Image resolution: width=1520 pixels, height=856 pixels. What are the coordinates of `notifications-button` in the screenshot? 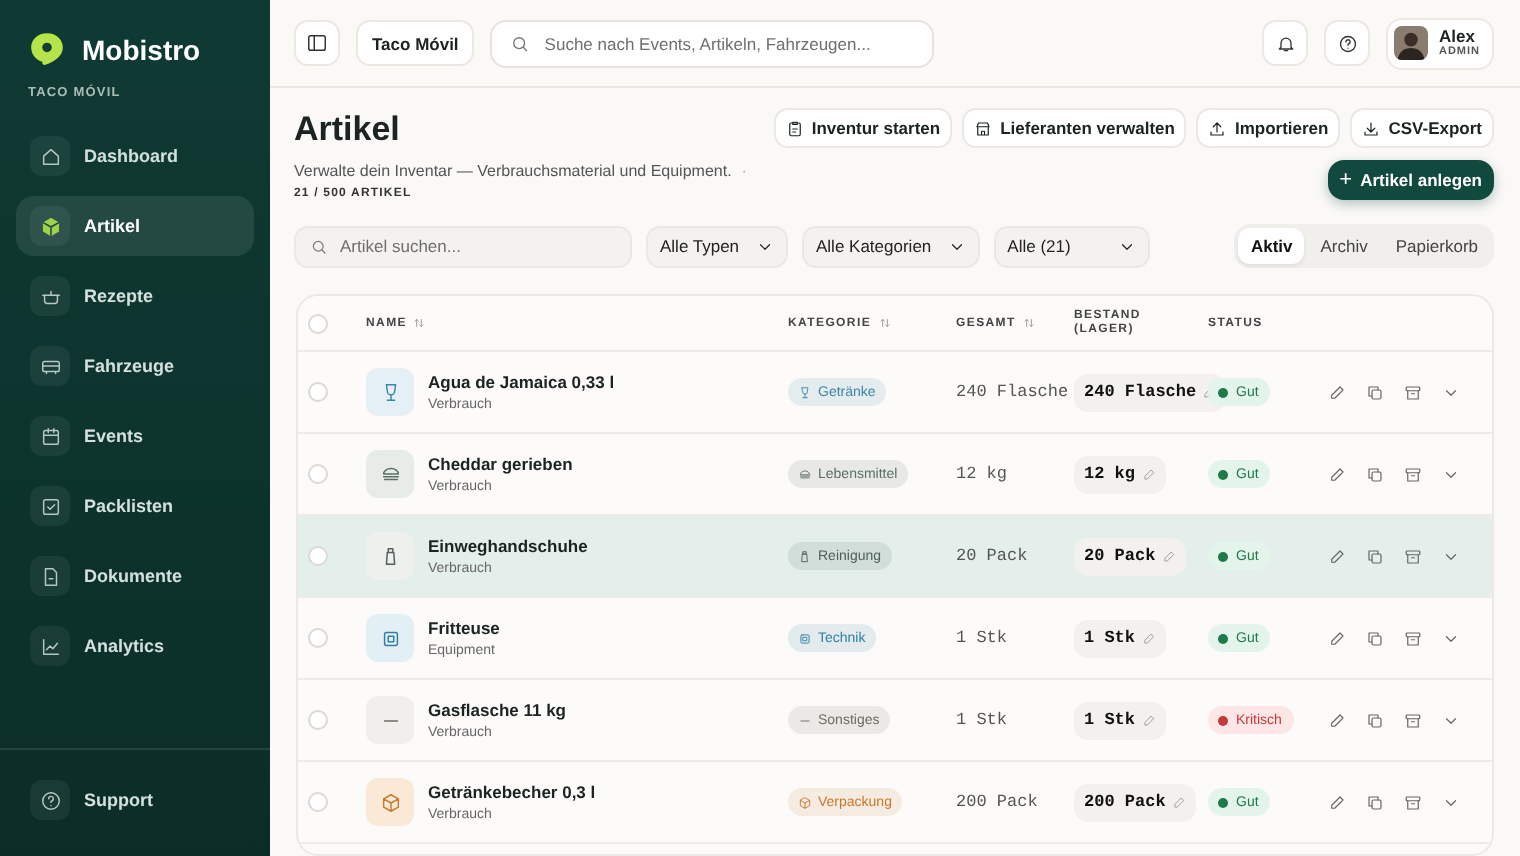 It's located at (1285, 43).